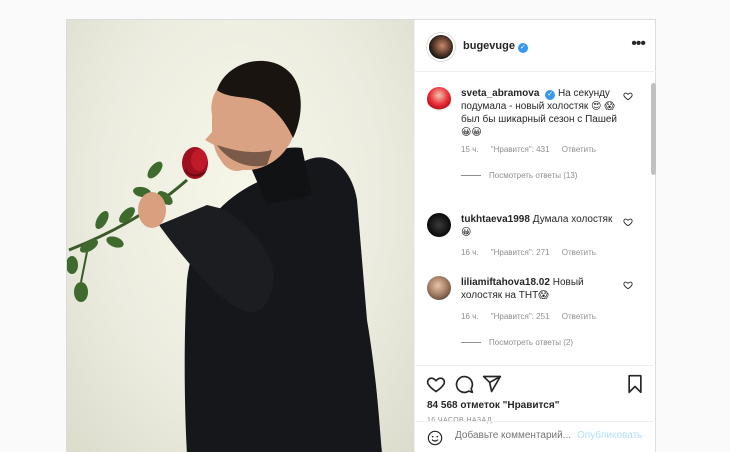  Describe the element at coordinates (540, 226) in the screenshot. I see `comment-text-block: tukhtaeva1998 Думала холостяк 😀` at that location.